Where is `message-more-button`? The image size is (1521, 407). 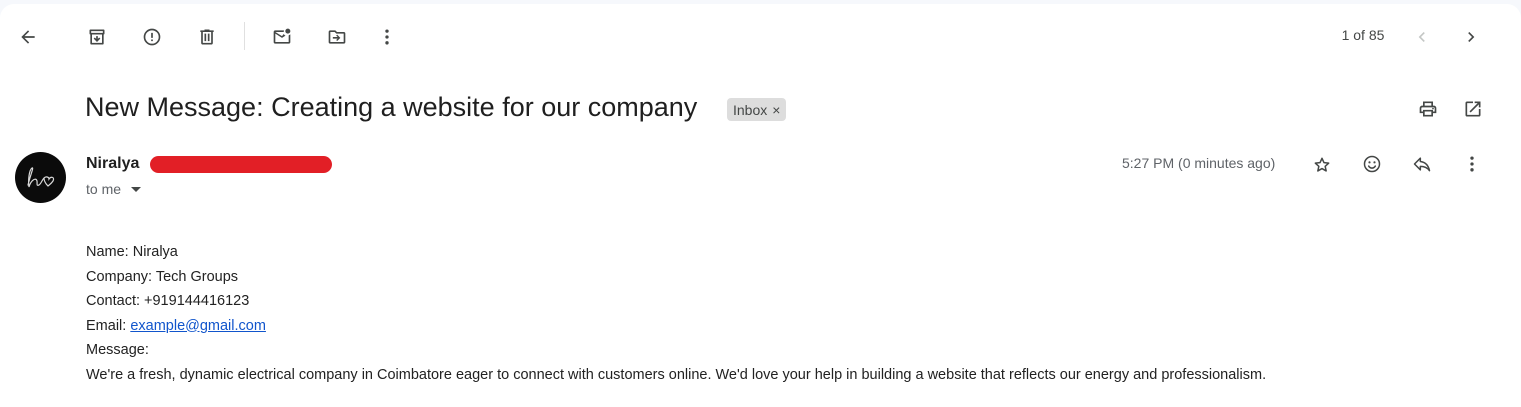 message-more-button is located at coordinates (1472, 164).